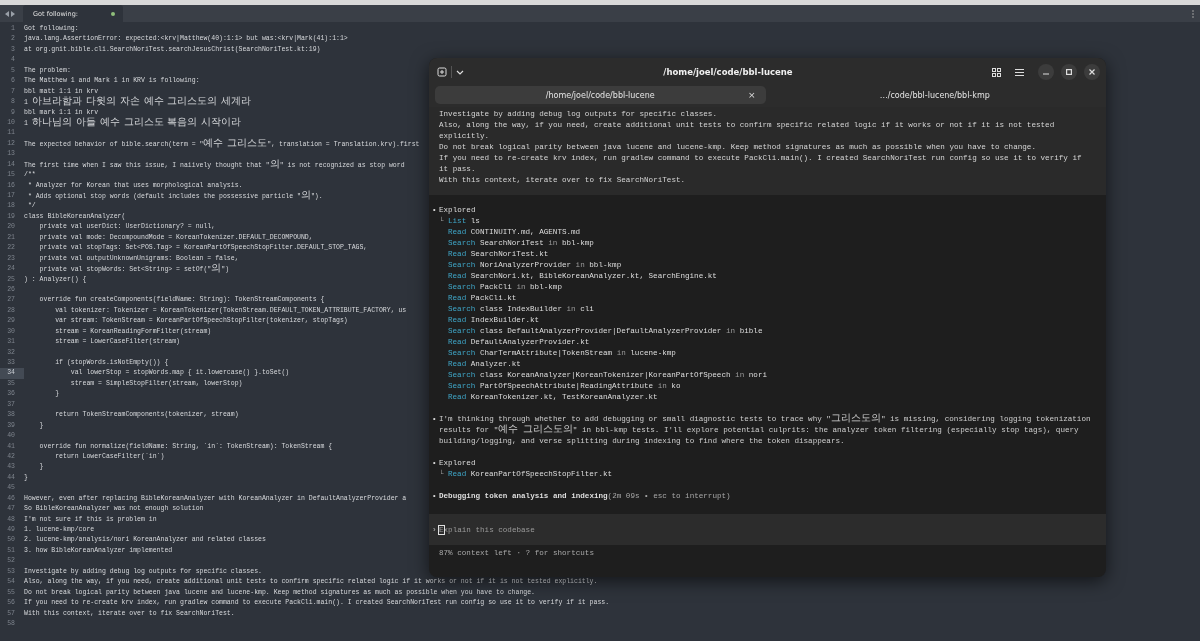 Image resolution: width=1200 pixels, height=641 pixels. I want to click on maximize-icon, so click(1069, 72).